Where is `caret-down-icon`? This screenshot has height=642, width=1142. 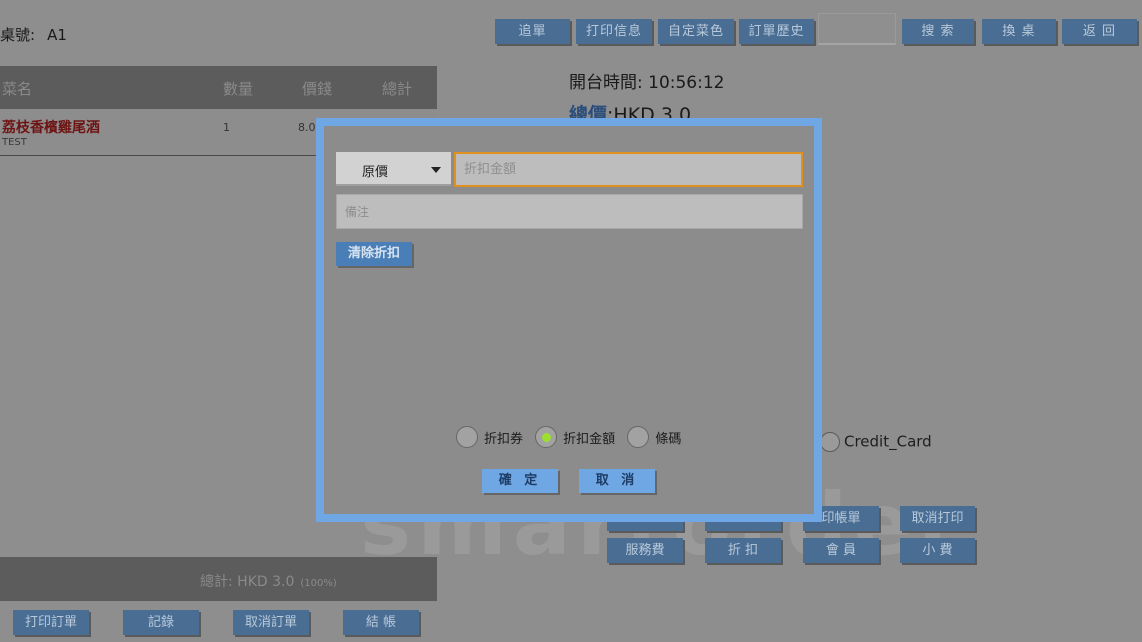
caret-down-icon is located at coordinates (436, 170).